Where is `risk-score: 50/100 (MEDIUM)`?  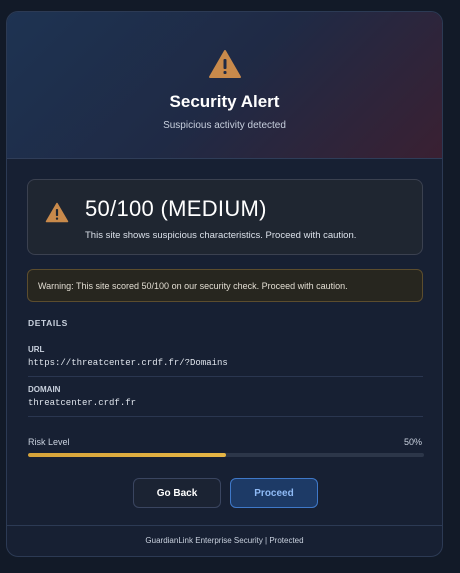
risk-score: 50/100 (MEDIUM) is located at coordinates (176, 208).